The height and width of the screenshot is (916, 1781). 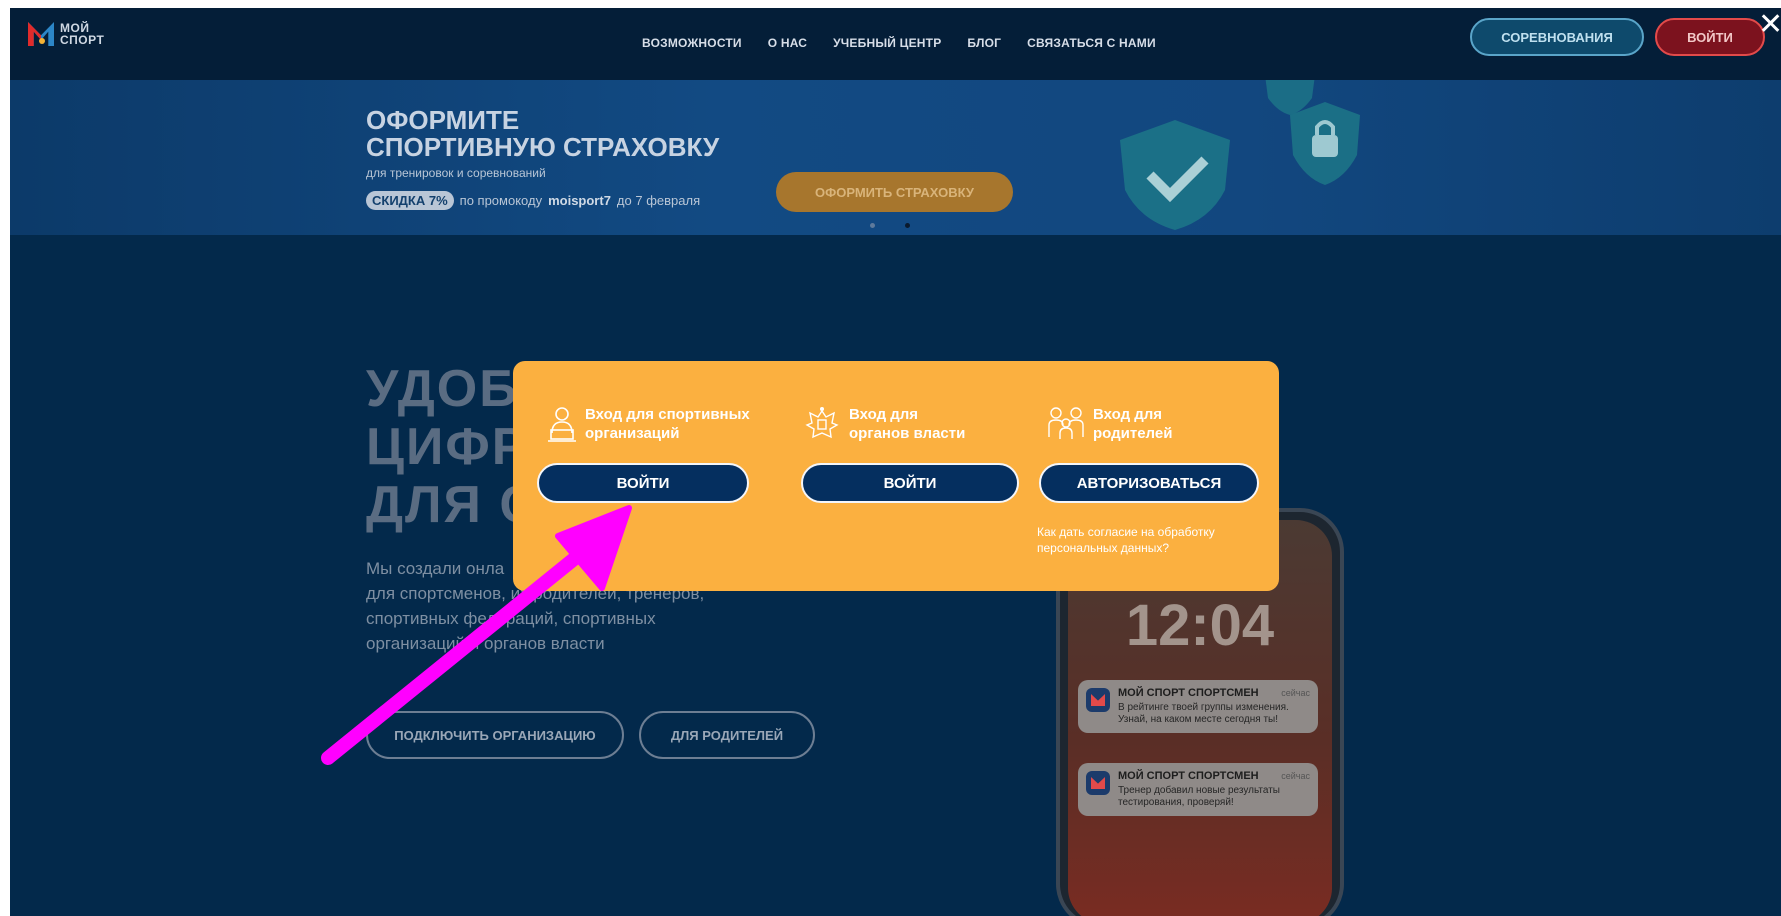 I want to click on promo-code: moisport7, so click(x=579, y=200).